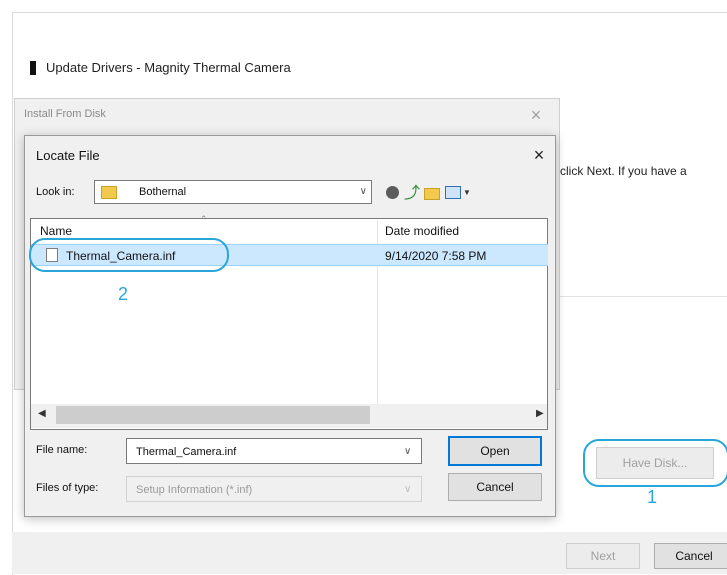  I want to click on locate-file-title: Locate File, so click(68, 155).